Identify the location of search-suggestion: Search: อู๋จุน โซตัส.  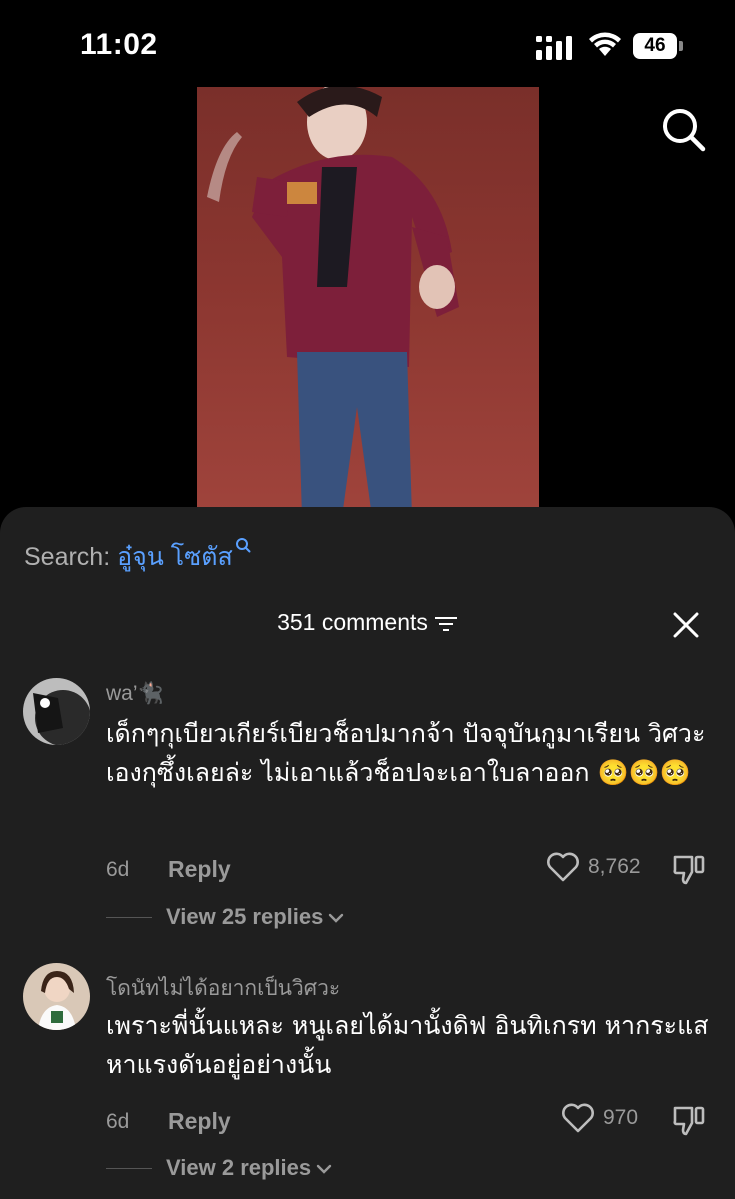
(137, 557).